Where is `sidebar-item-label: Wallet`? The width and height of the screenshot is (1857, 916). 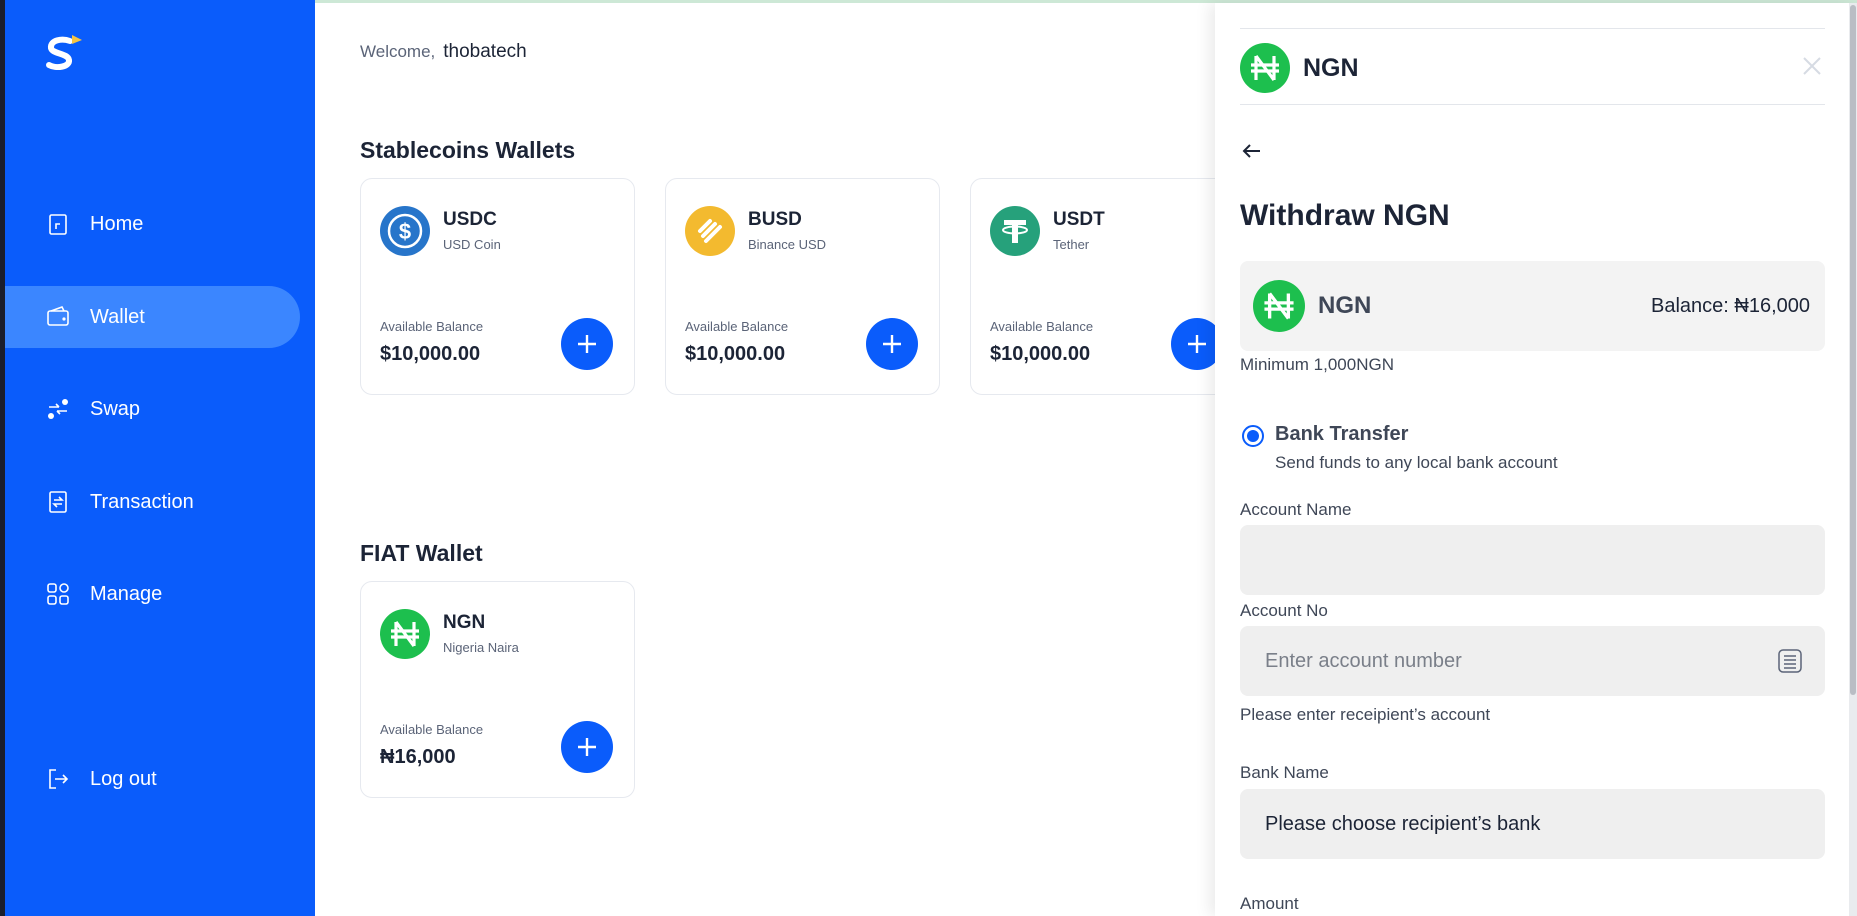 sidebar-item-label: Wallet is located at coordinates (117, 316).